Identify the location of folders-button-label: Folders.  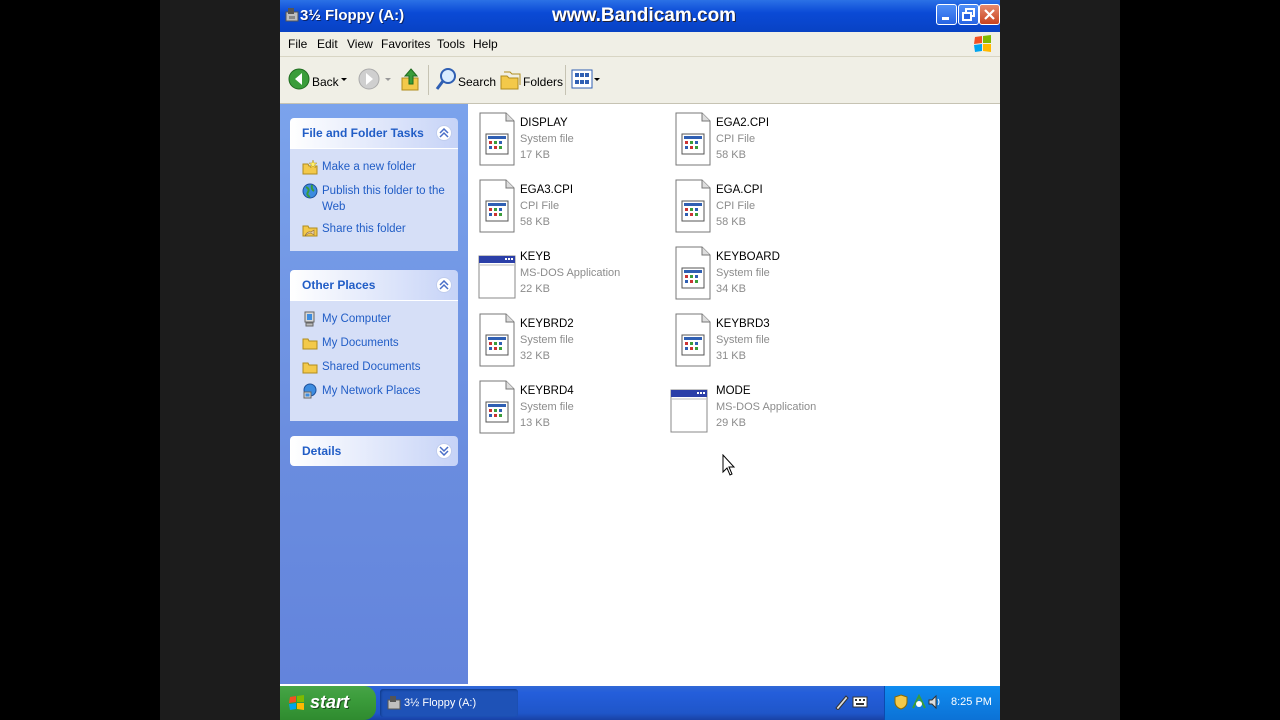
(543, 82).